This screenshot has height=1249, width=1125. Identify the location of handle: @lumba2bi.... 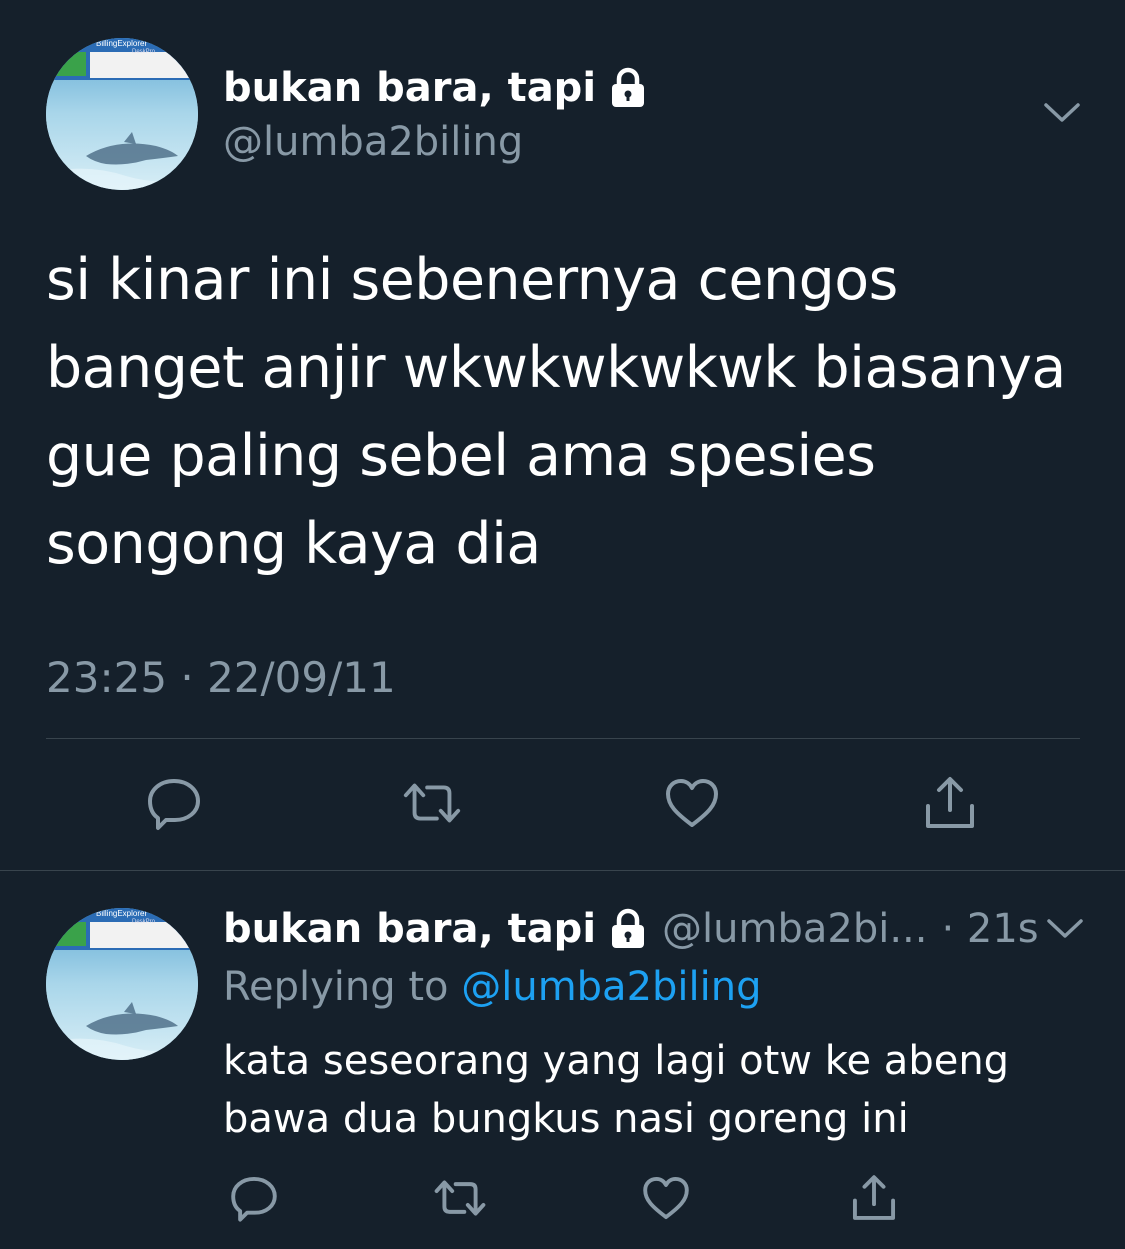
(794, 929).